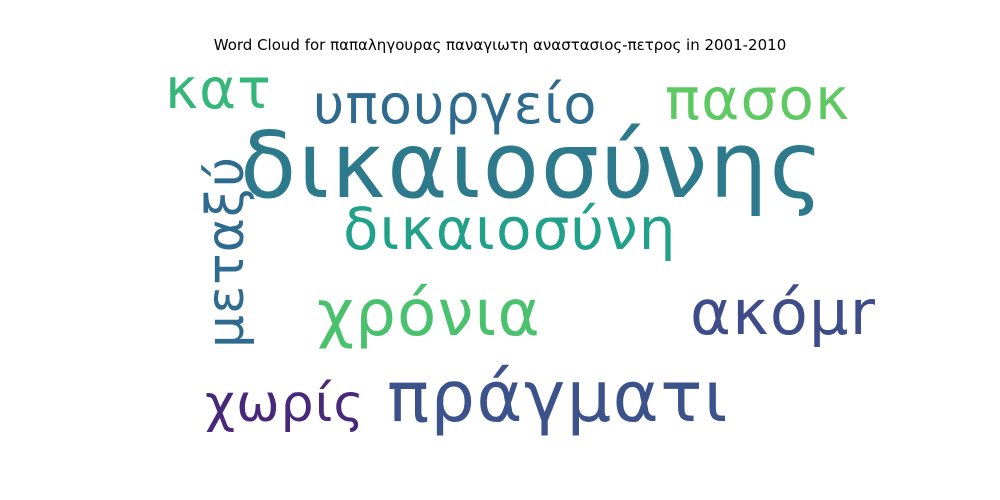 This screenshot has height=500, width=1000. What do you see at coordinates (218, 91) in the screenshot?
I see `word-3: κατ` at bounding box center [218, 91].